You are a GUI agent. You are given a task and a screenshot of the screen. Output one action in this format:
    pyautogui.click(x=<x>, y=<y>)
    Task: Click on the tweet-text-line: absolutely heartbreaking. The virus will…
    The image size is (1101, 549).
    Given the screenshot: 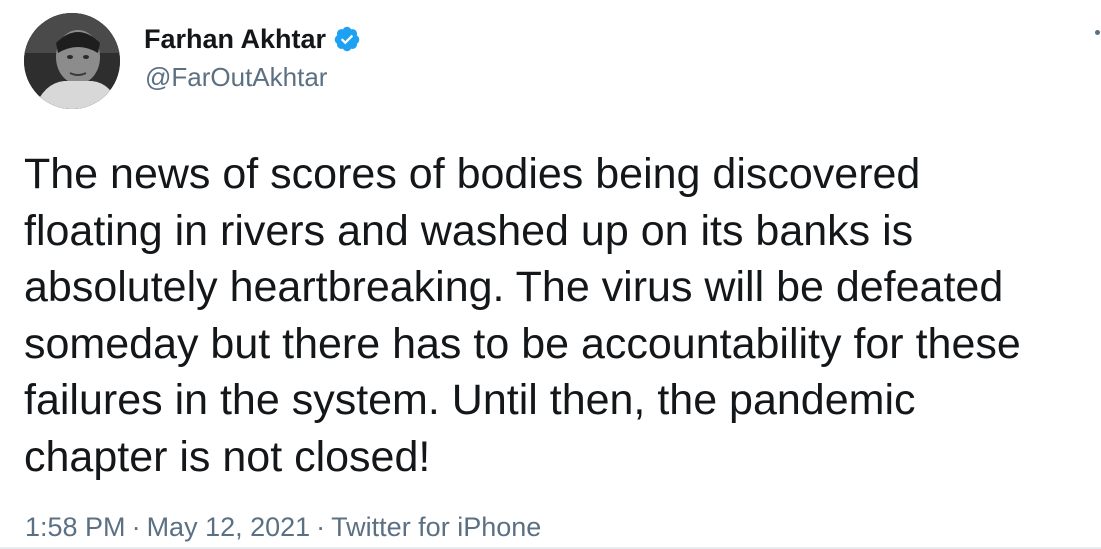 What is the action you would take?
    pyautogui.click(x=514, y=287)
    